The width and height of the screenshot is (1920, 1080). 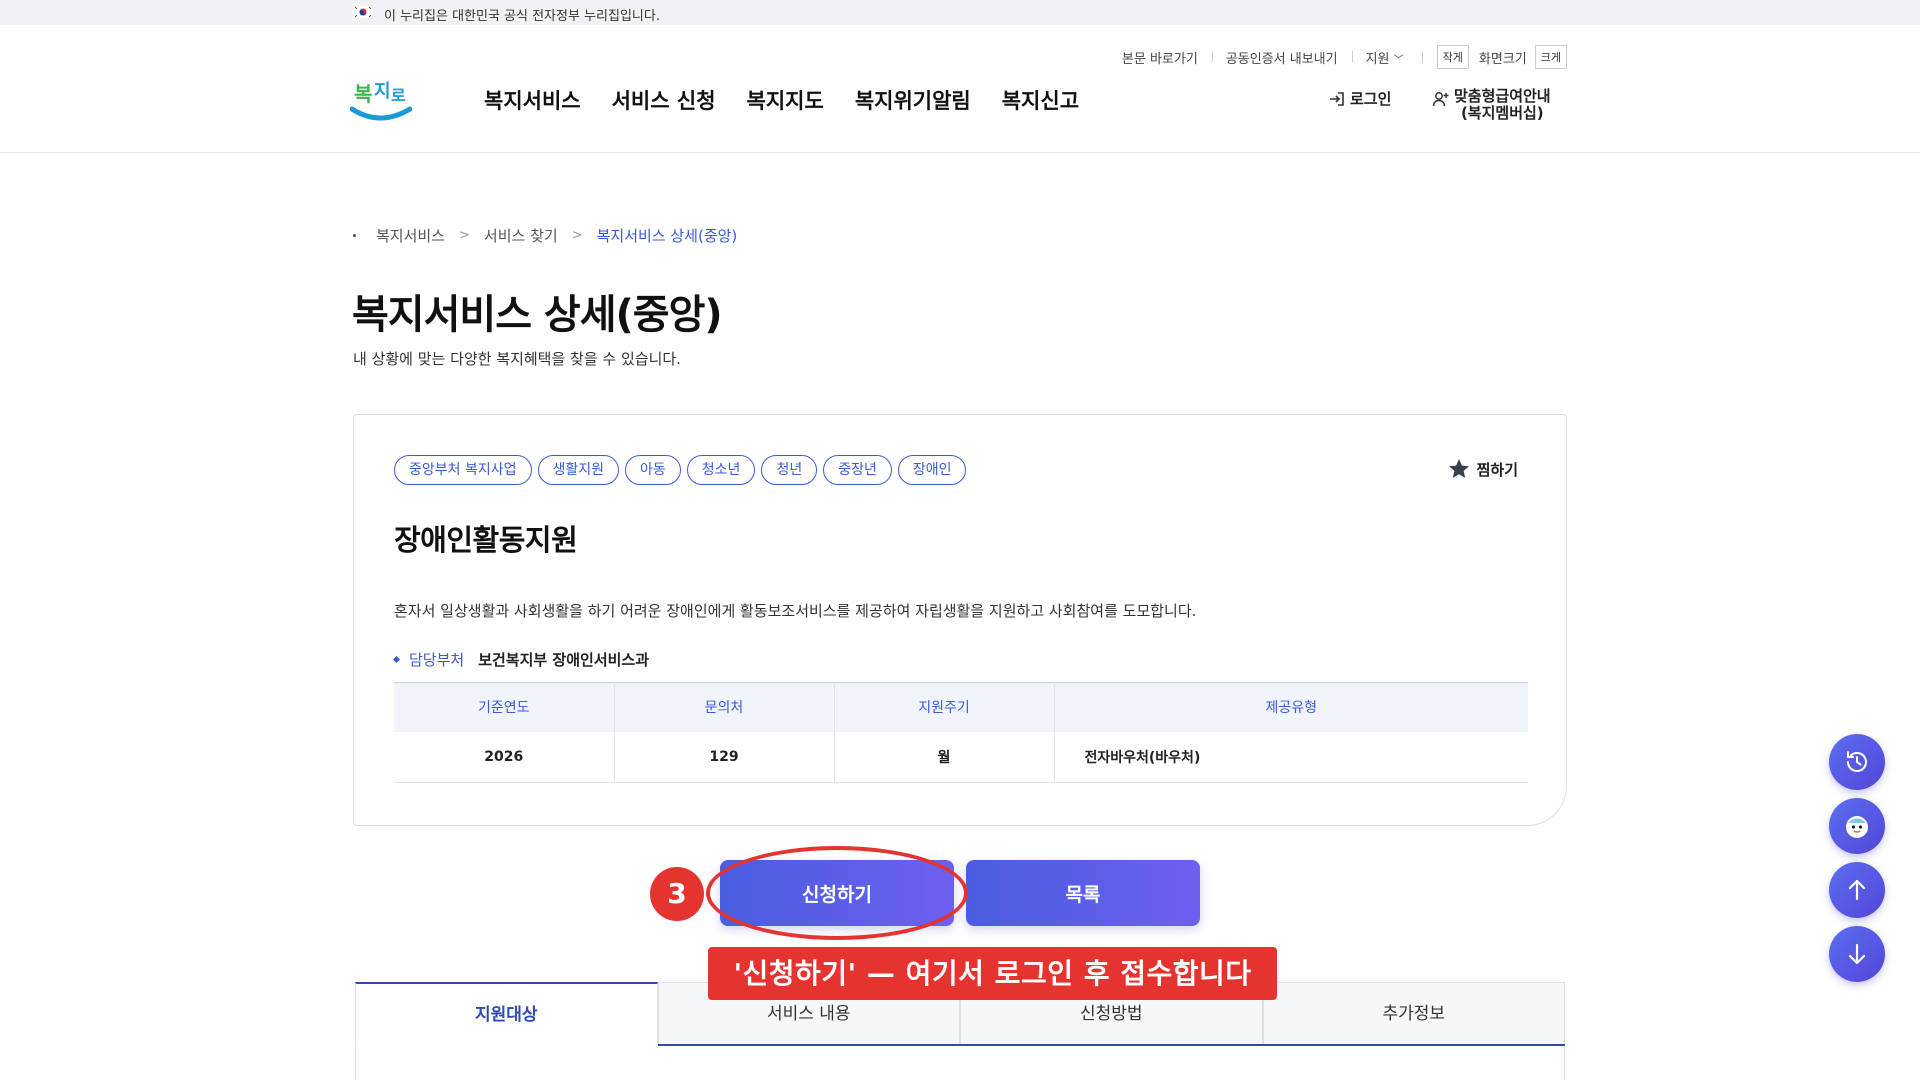 I want to click on divider, so click(x=1422, y=57).